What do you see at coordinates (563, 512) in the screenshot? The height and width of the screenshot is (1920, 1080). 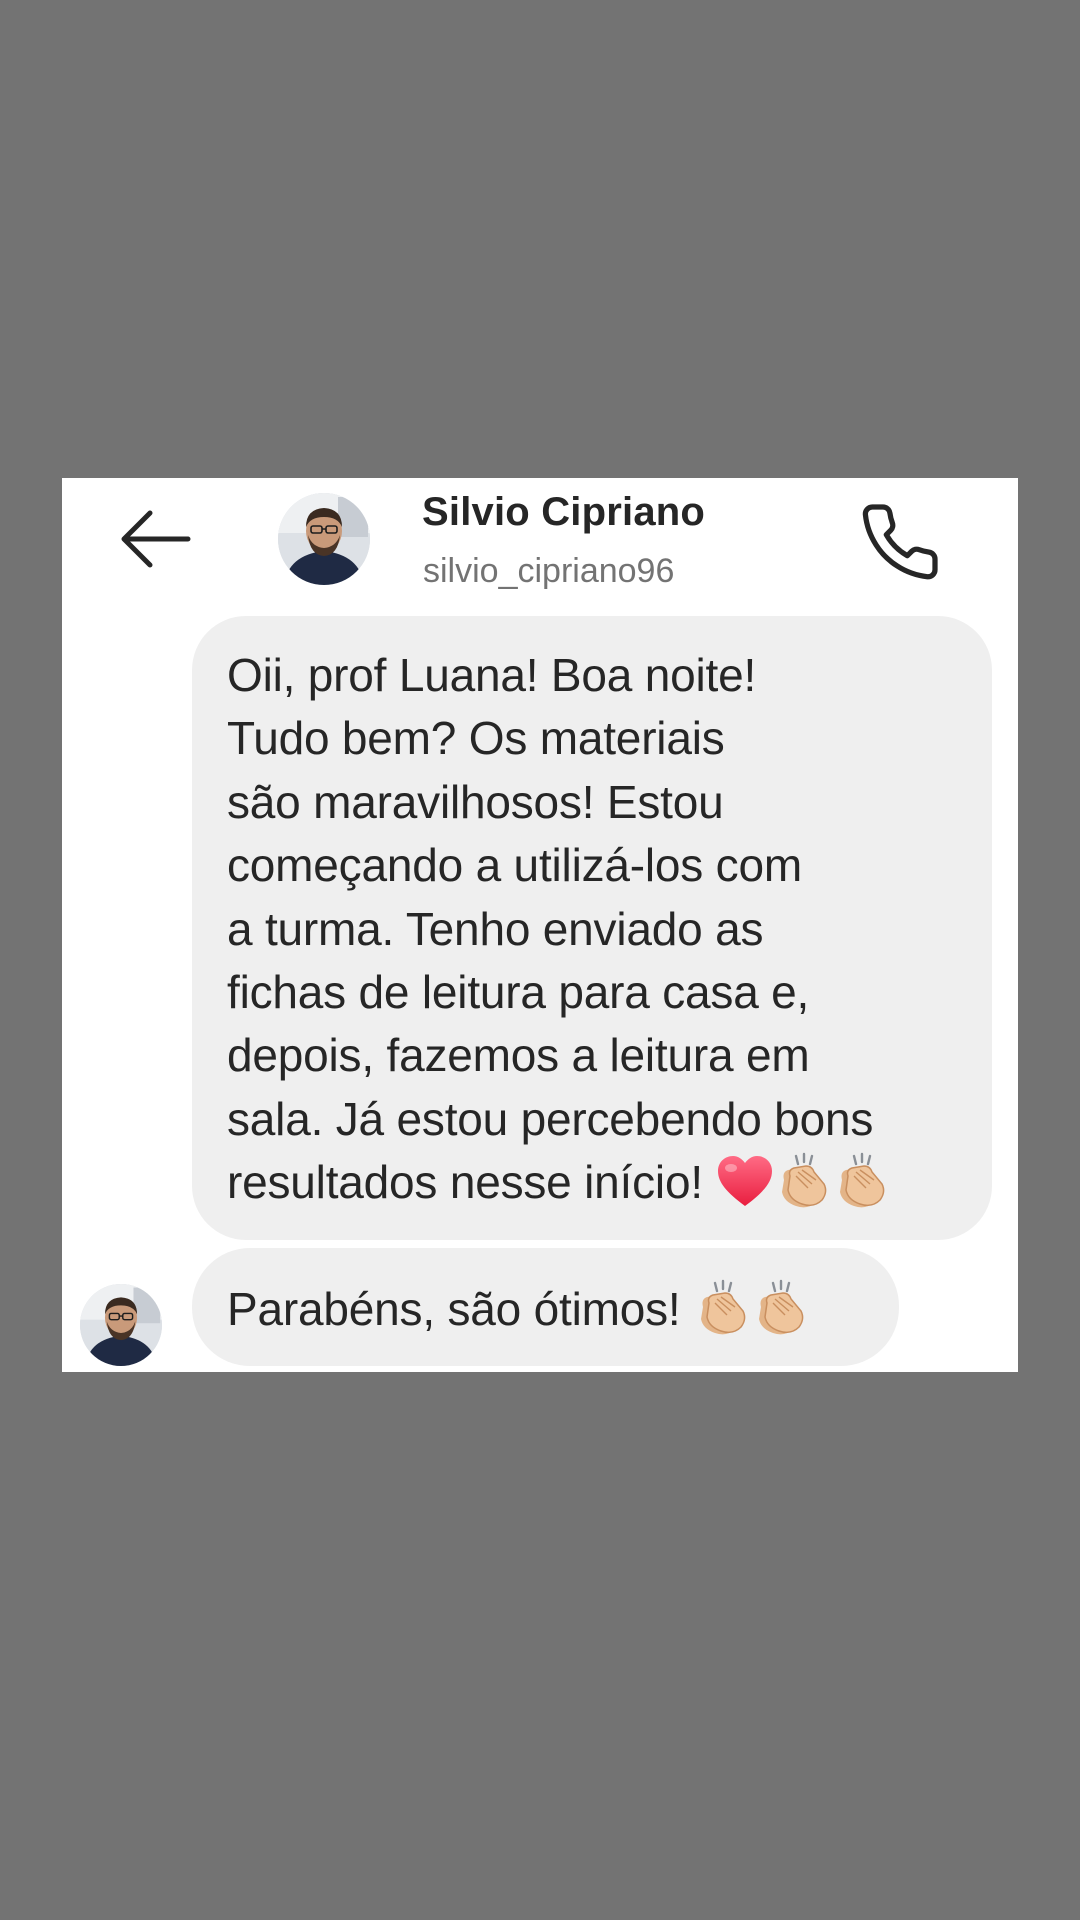 I see `contact-name: Silvio Cipriano` at bounding box center [563, 512].